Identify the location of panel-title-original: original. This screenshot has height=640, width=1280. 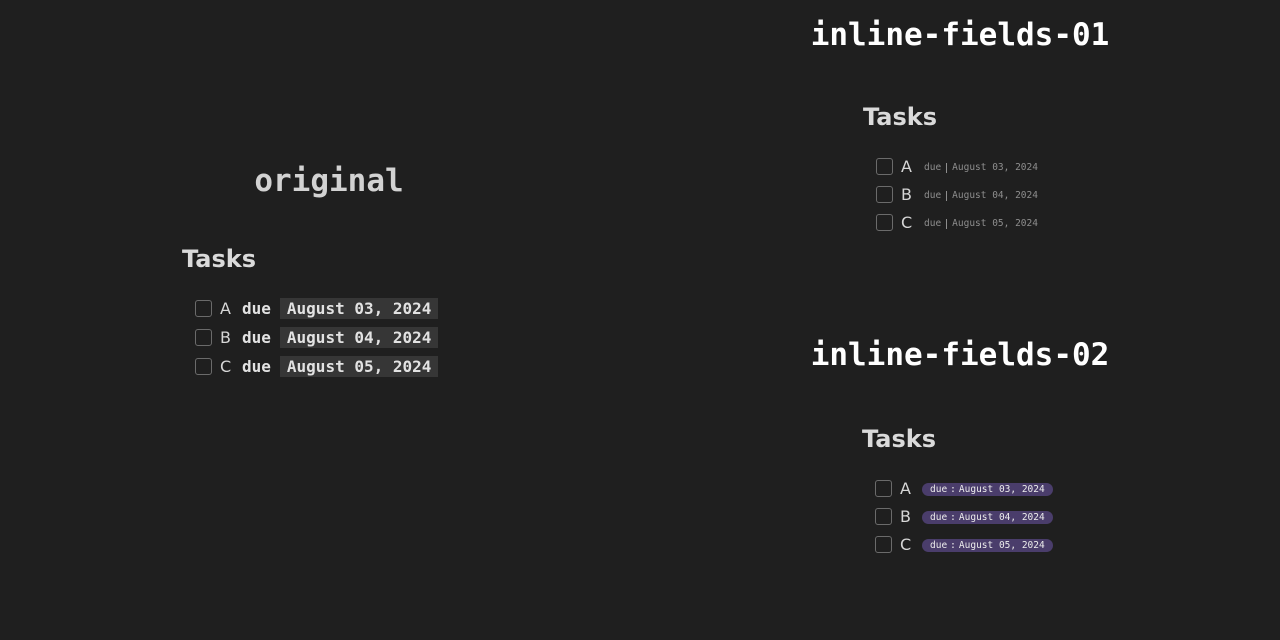
(329, 181).